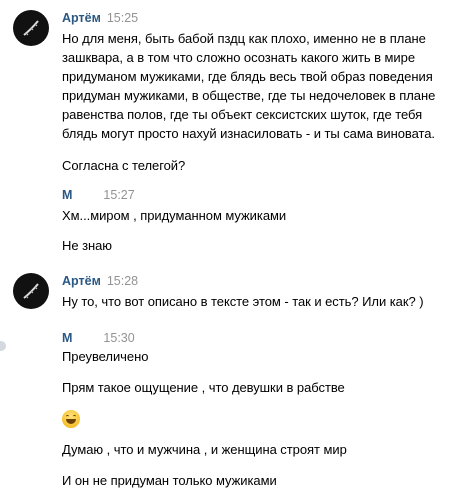 Image resolution: width=451 pixels, height=504 pixels. I want to click on message-text-line: И он не придуман только мужиками, so click(169, 480).